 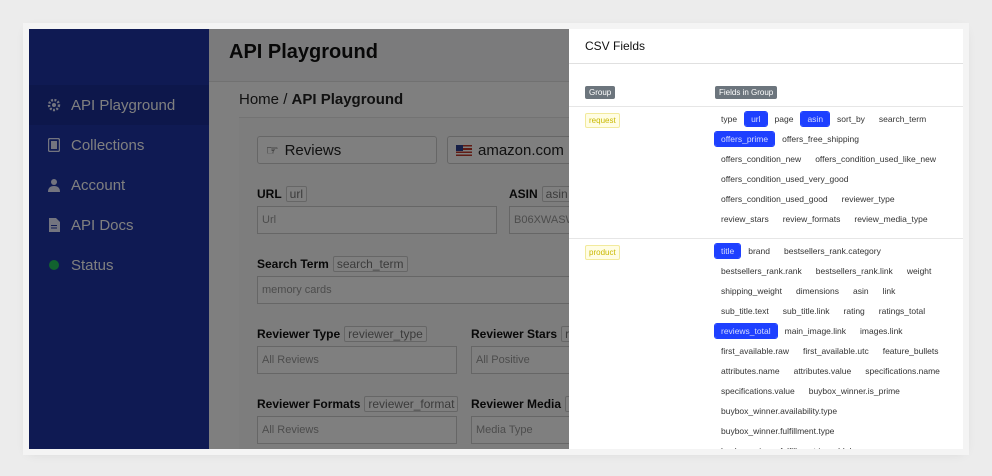 What do you see at coordinates (746, 92) in the screenshot?
I see `fields-column-header: Fields in Group` at bounding box center [746, 92].